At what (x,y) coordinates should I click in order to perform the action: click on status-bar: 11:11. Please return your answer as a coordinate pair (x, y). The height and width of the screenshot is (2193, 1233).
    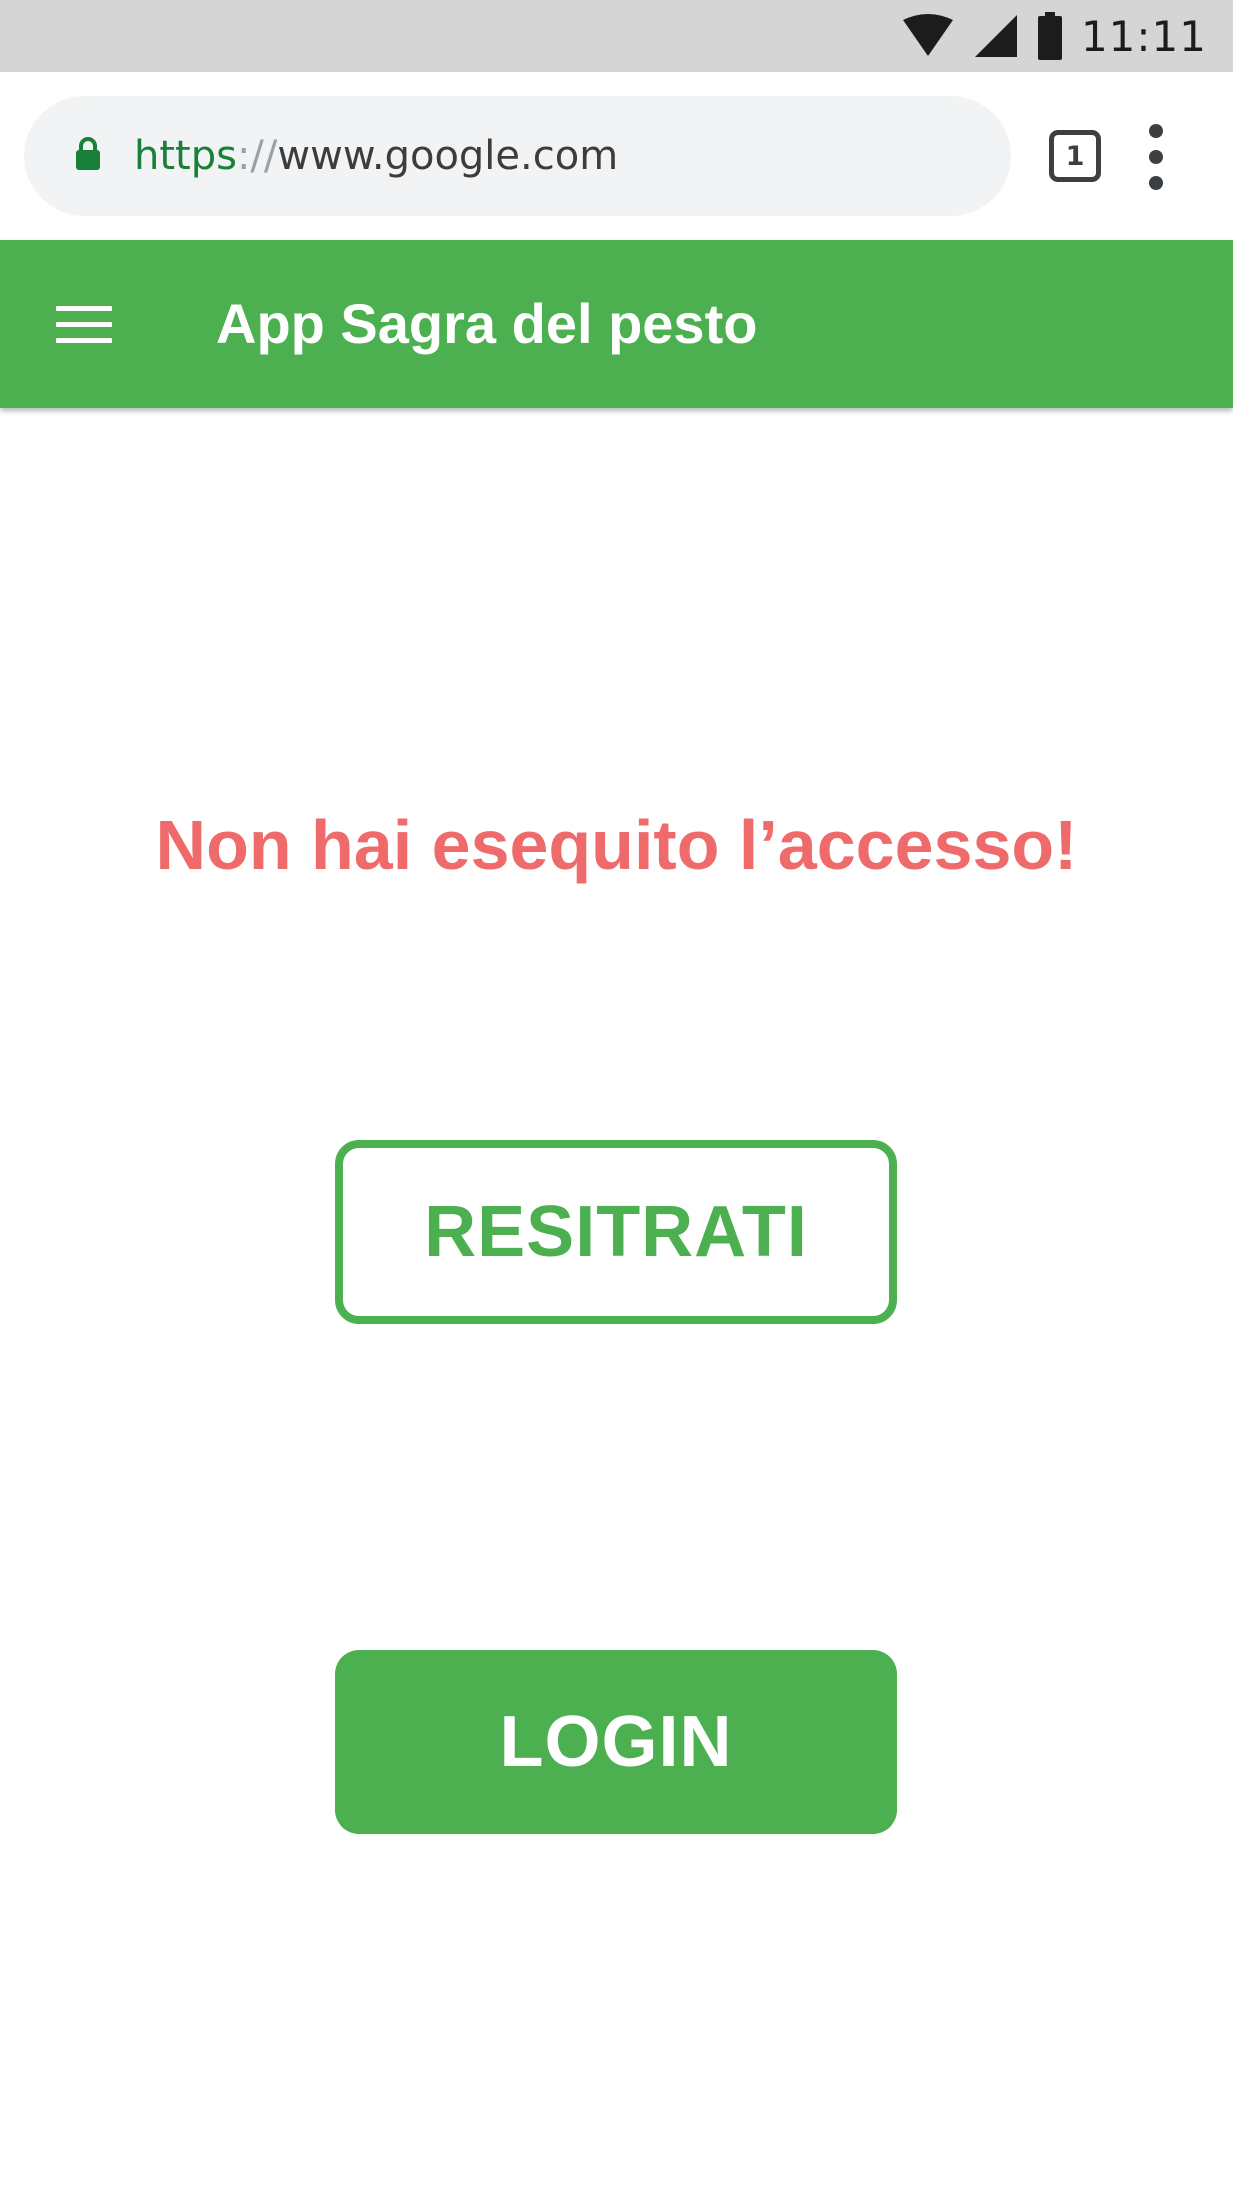
    Looking at the image, I should click on (616, 36).